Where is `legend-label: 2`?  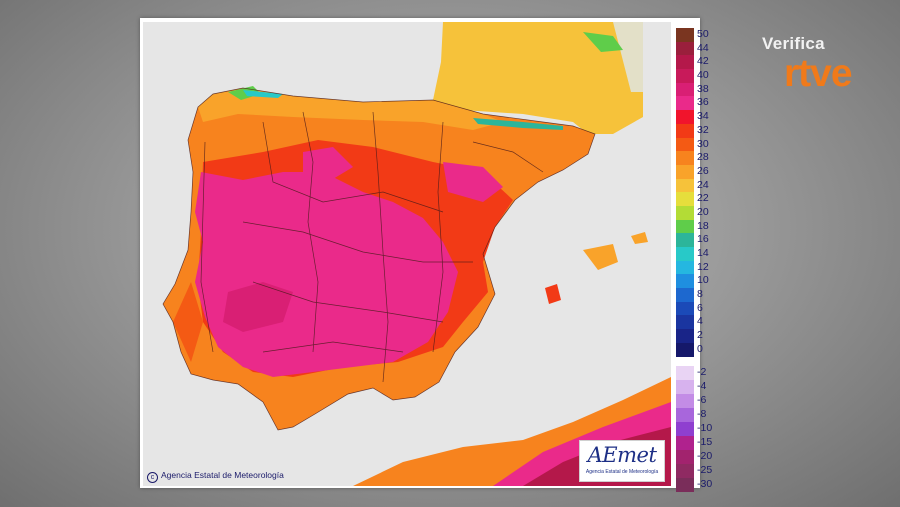
legend-label: 2 is located at coordinates (700, 335).